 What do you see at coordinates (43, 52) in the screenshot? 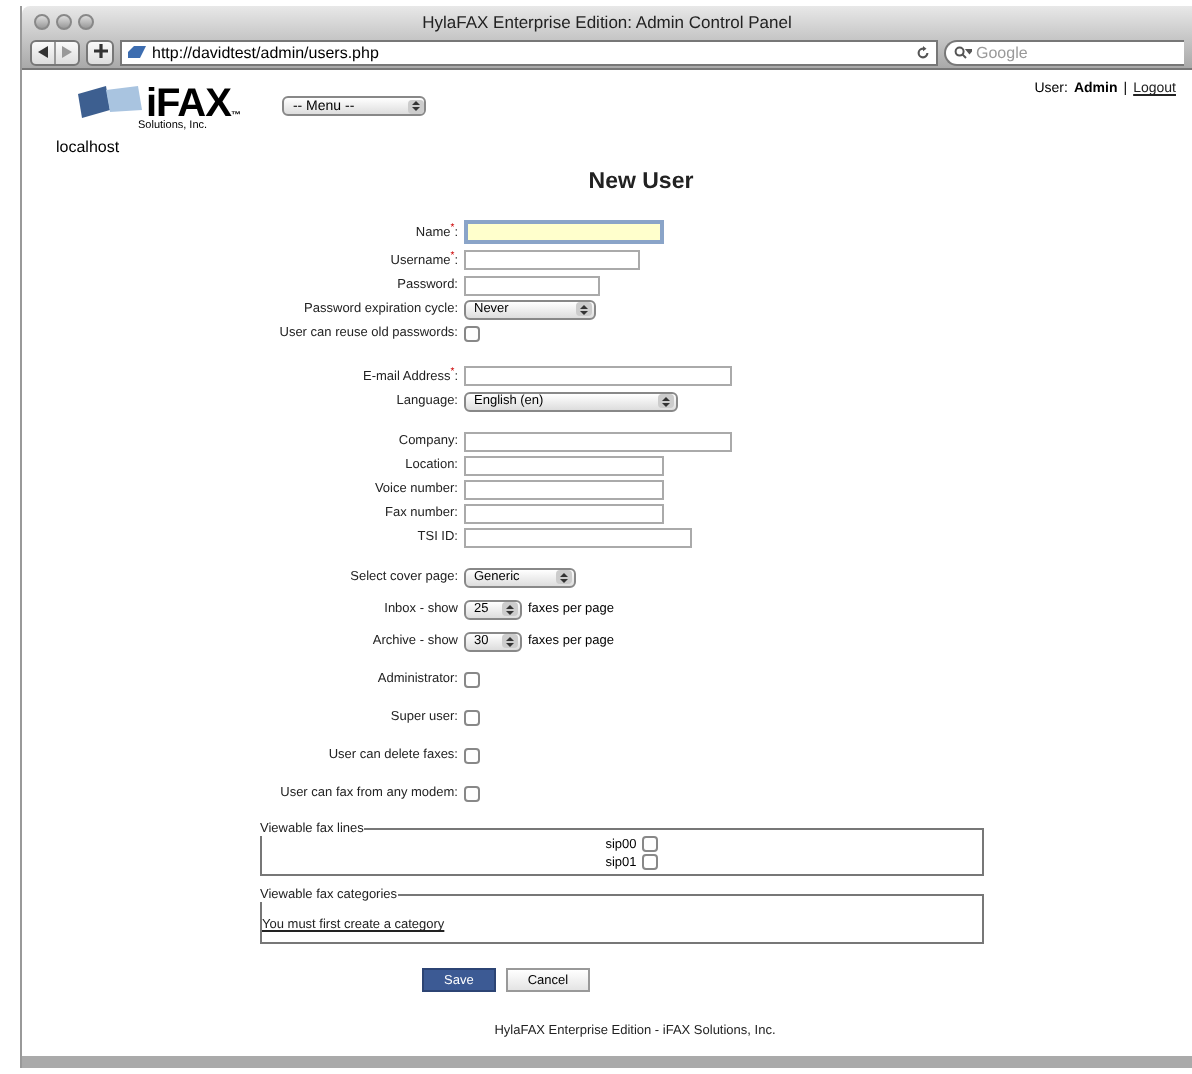
I see `back-icon` at bounding box center [43, 52].